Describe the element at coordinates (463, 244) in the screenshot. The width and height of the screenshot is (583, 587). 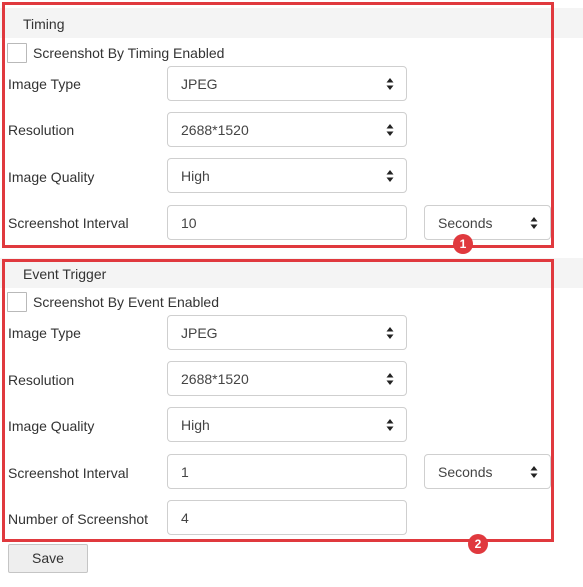
I see `timing-callout-badge: 1` at that location.